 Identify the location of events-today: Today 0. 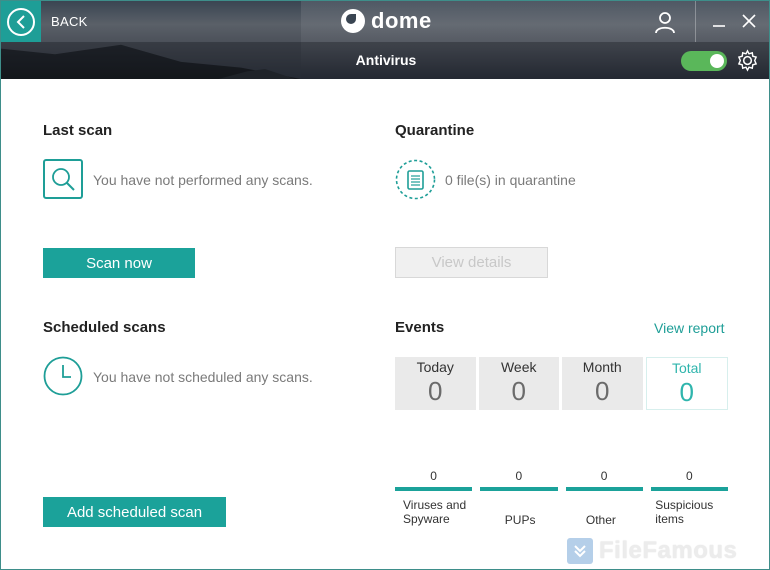
(435, 383).